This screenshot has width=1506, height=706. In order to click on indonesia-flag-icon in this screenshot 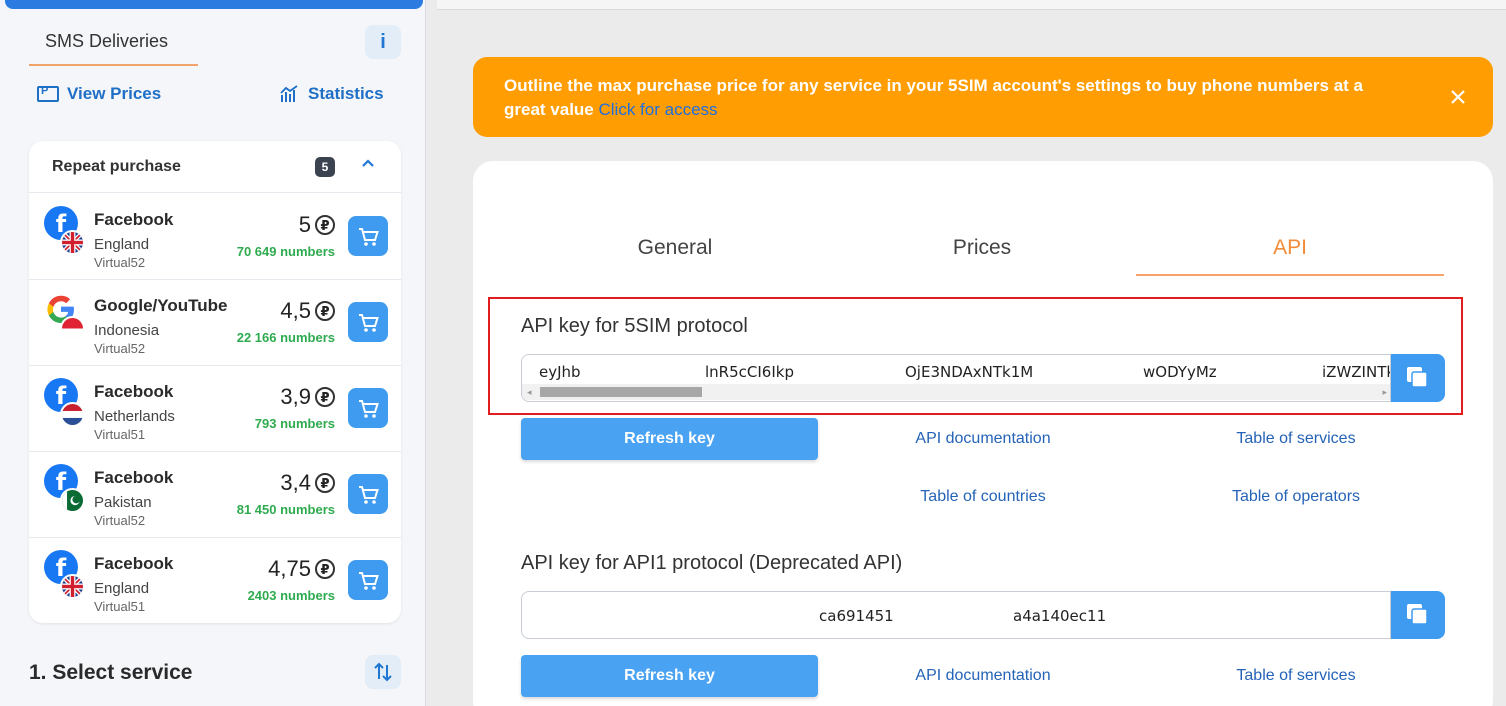, I will do `click(72, 328)`.